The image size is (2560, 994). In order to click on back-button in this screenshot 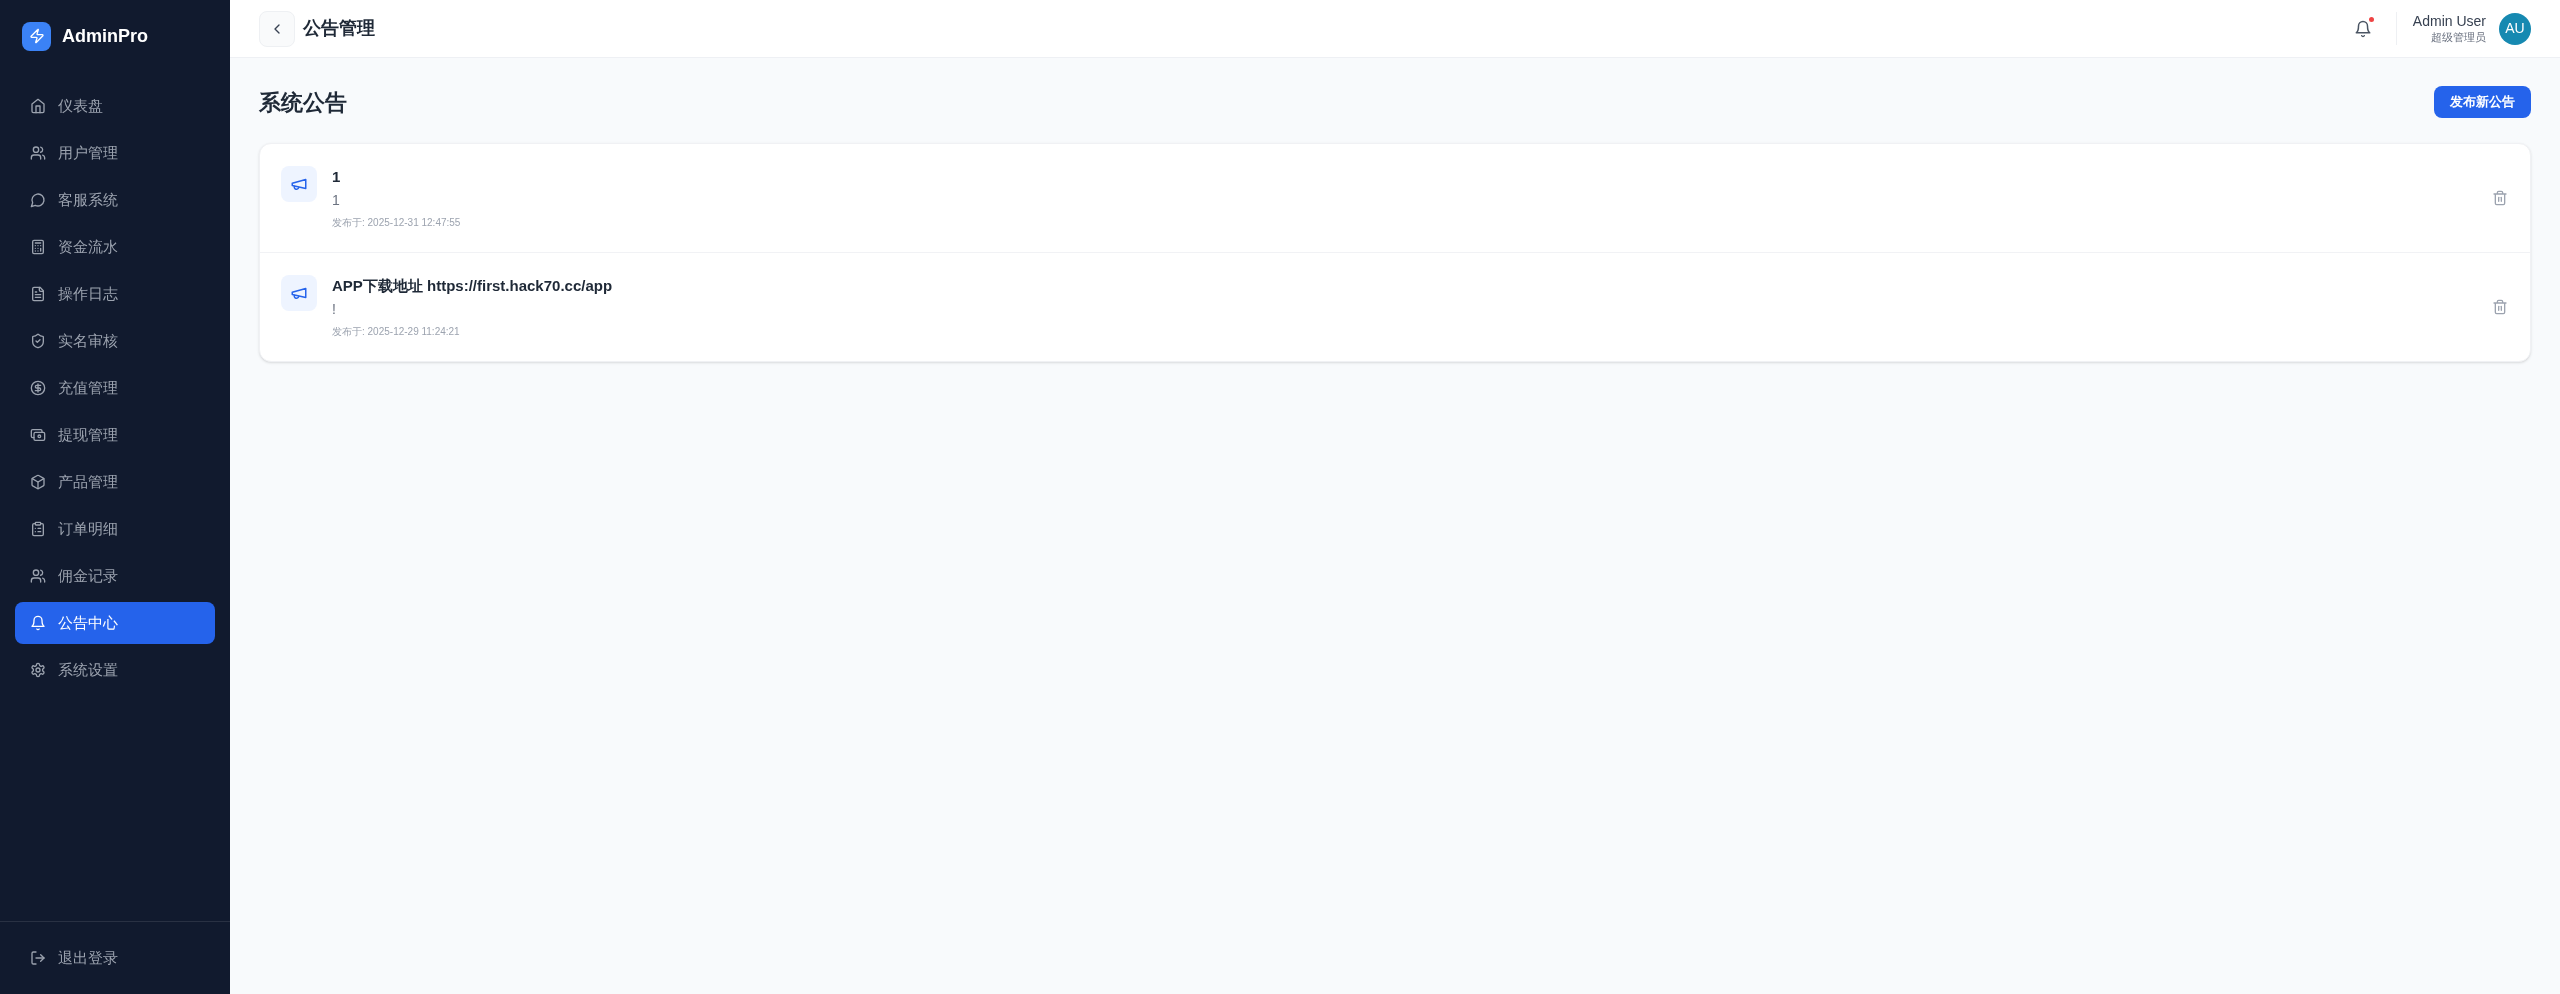, I will do `click(277, 28)`.